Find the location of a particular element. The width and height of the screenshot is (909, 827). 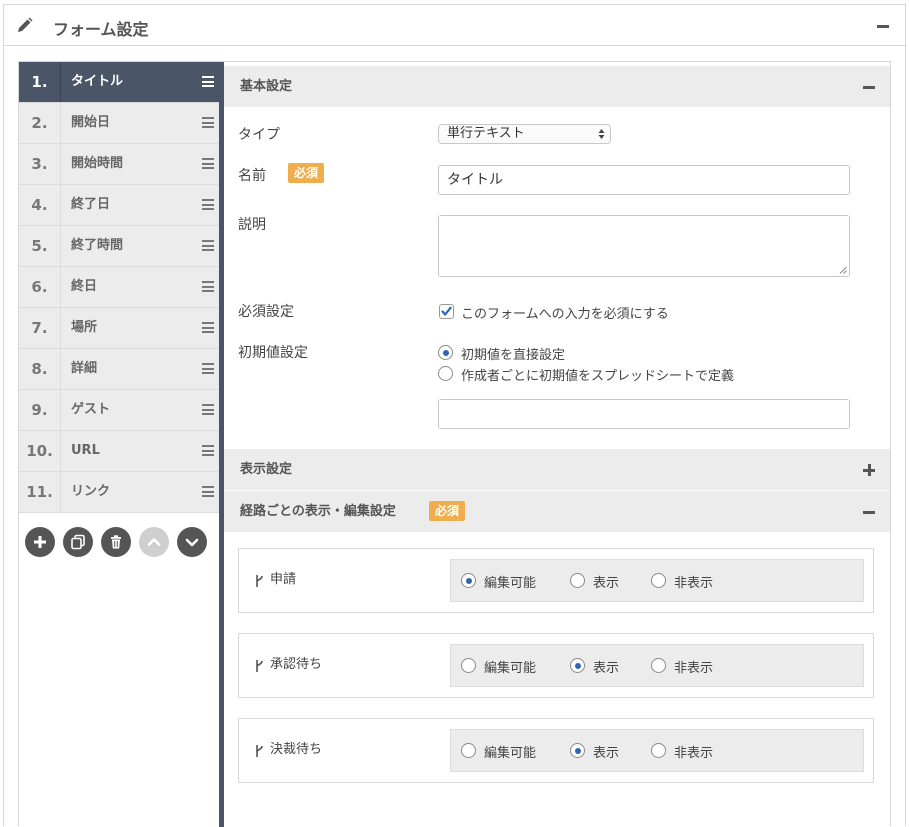

check-icon is located at coordinates (446, 311).